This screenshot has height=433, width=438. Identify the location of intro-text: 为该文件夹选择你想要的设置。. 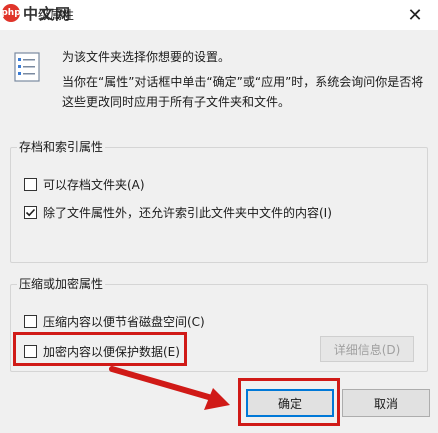
(146, 57).